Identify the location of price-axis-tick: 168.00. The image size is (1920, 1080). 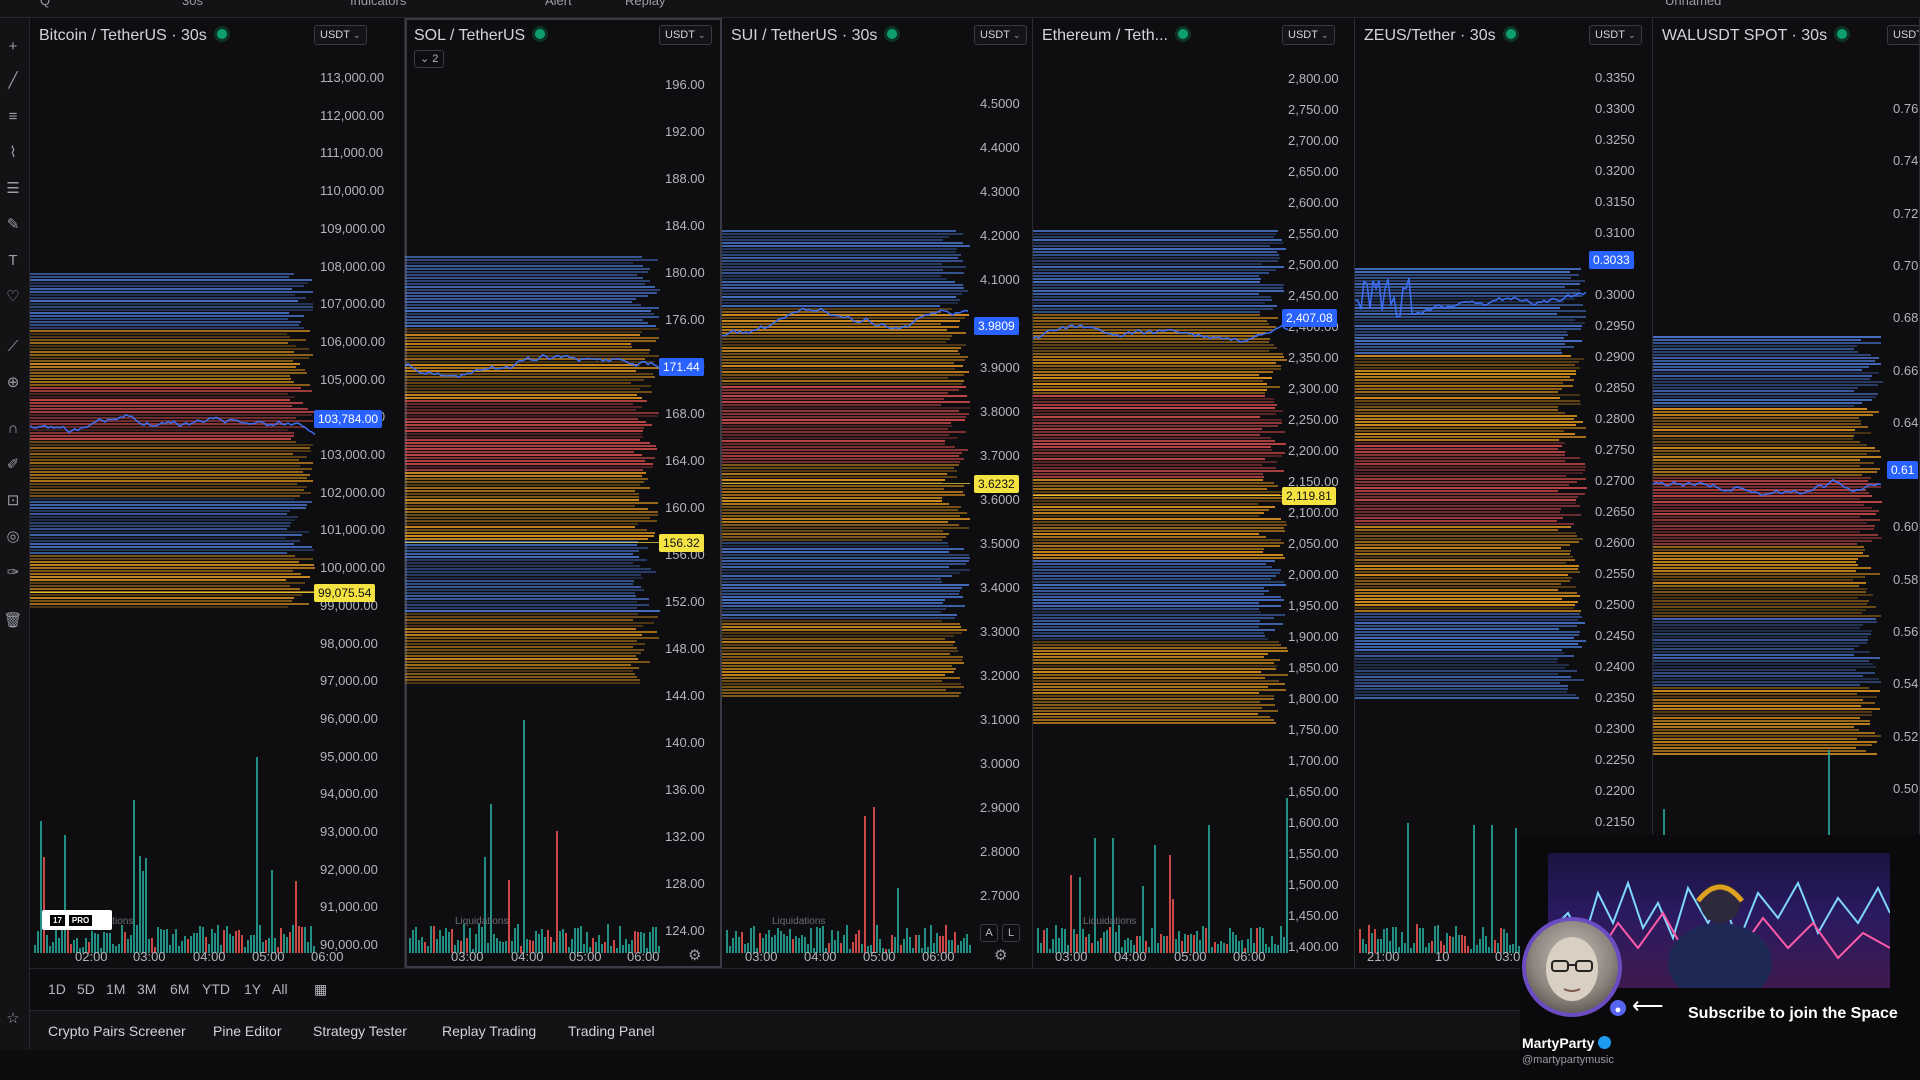
(685, 413).